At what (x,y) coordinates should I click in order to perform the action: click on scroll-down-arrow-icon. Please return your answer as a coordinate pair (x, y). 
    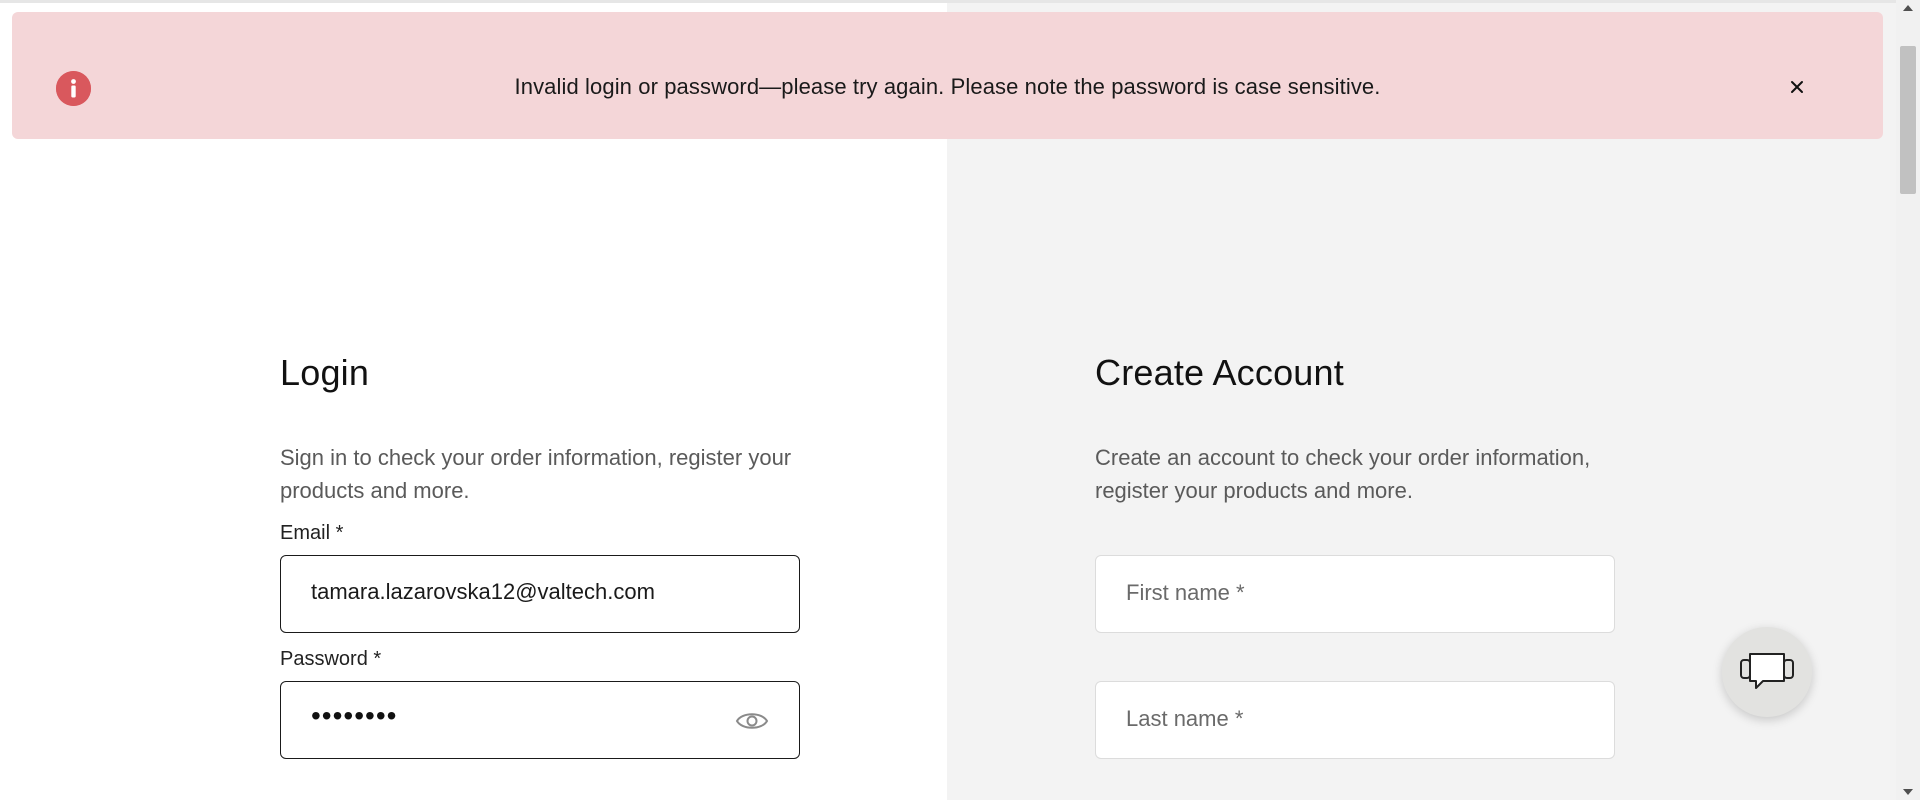
    Looking at the image, I should click on (1908, 792).